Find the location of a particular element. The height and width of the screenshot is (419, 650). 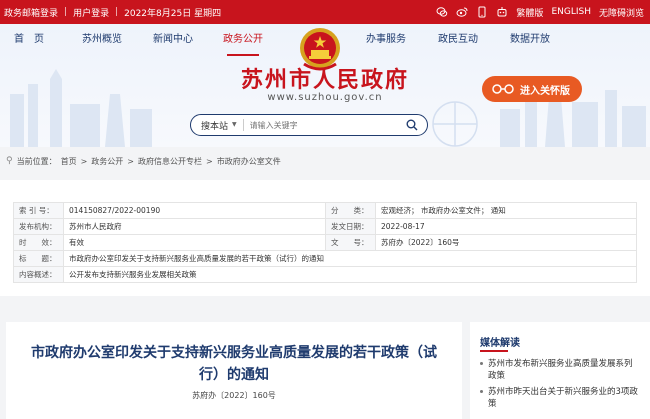

breadcrumb-item-home: 首页 is located at coordinates (69, 161).